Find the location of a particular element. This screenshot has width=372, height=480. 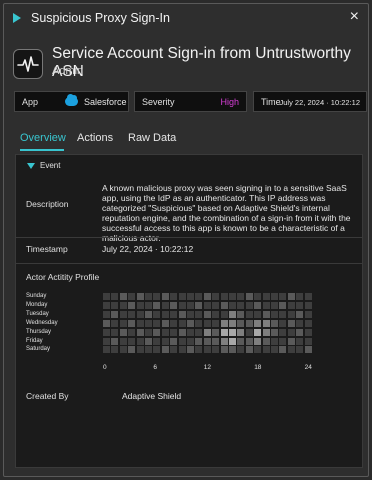

event-section-toggle: Event is located at coordinates (43, 165).